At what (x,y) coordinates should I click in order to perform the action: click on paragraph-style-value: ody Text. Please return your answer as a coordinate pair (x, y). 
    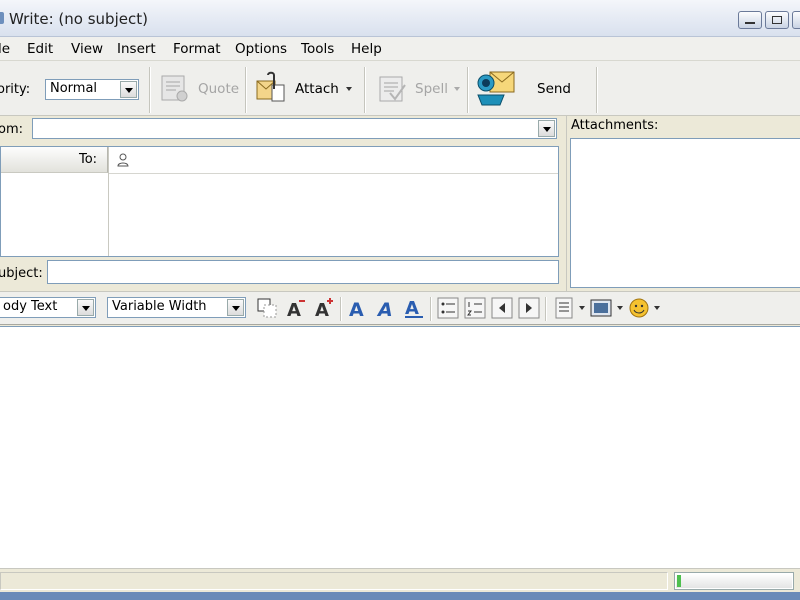
    Looking at the image, I should click on (30, 306).